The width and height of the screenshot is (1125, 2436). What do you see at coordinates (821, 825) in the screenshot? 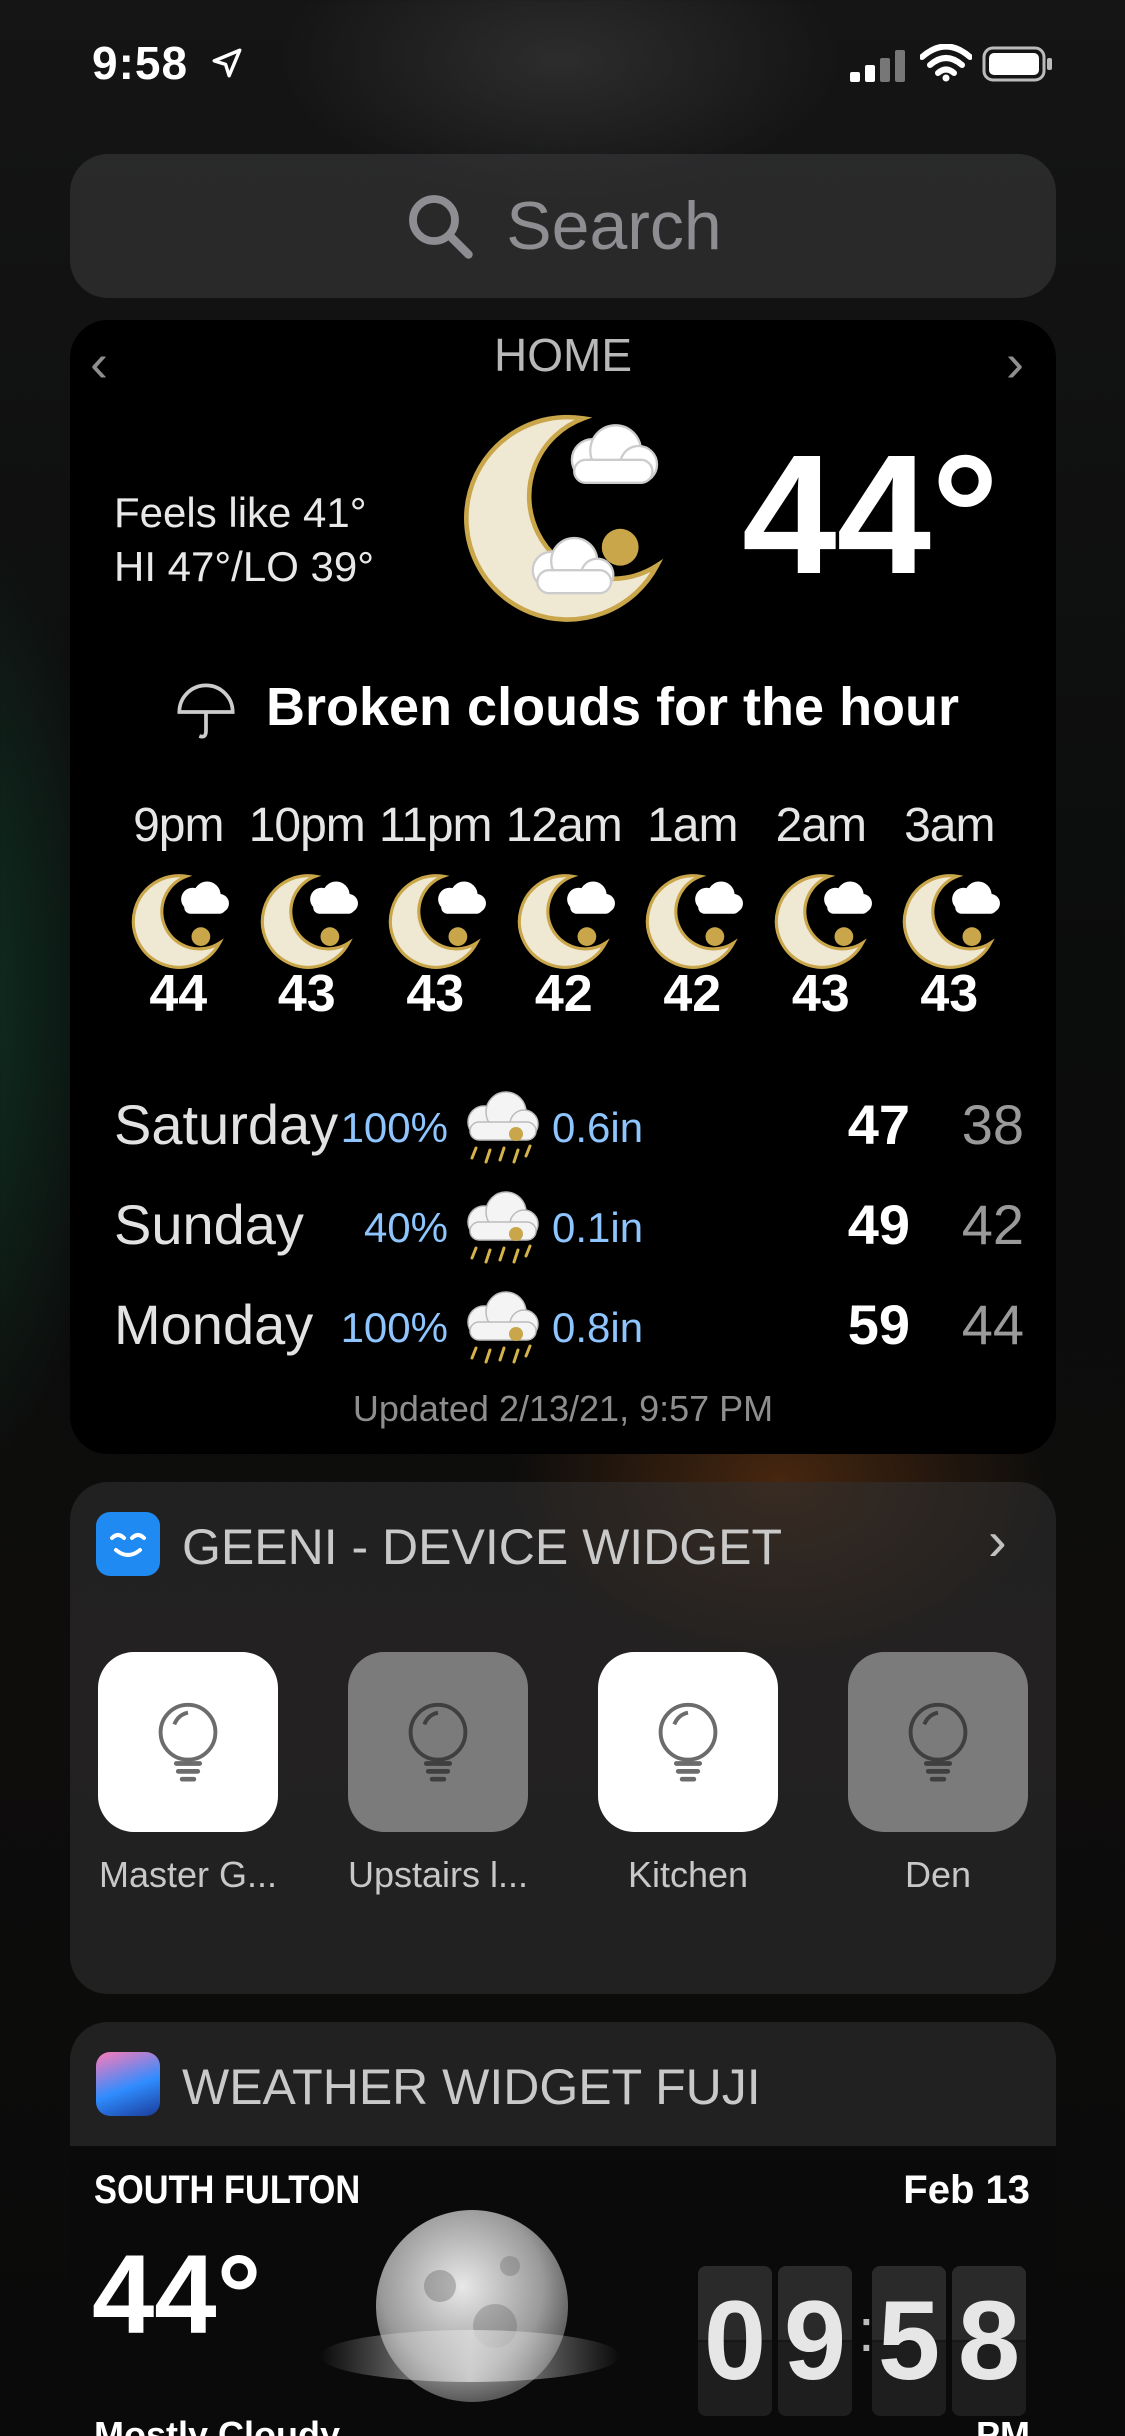
I see `hour-time: 2am` at bounding box center [821, 825].